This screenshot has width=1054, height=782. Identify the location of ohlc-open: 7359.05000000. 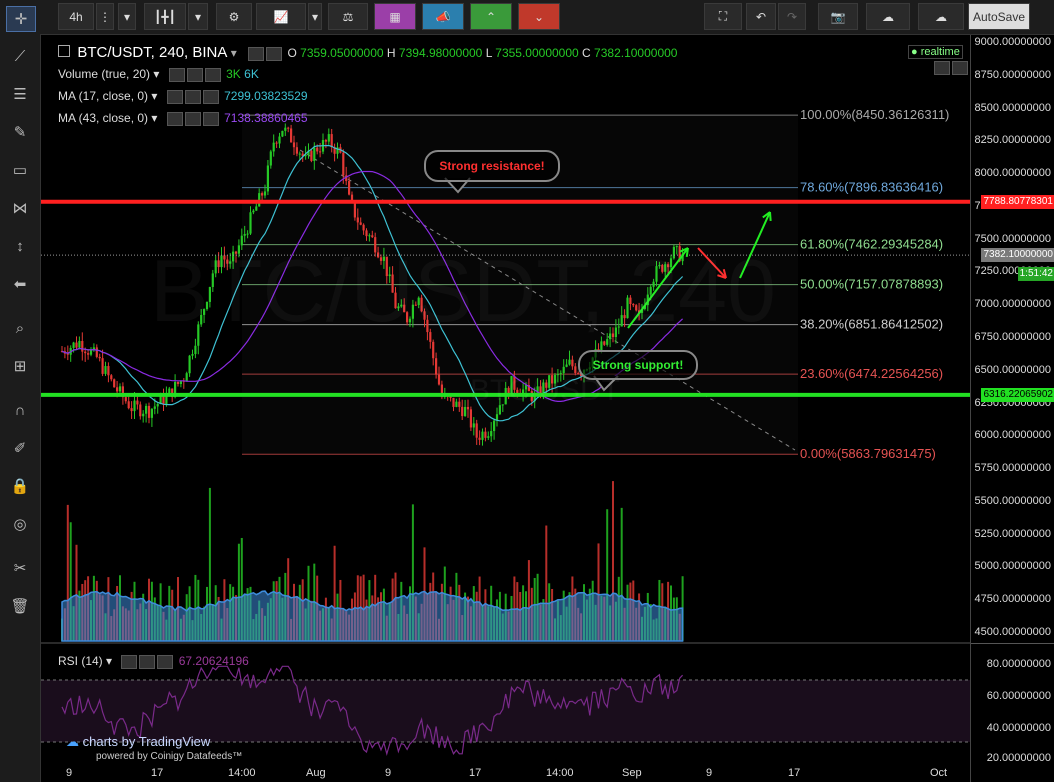
(342, 53).